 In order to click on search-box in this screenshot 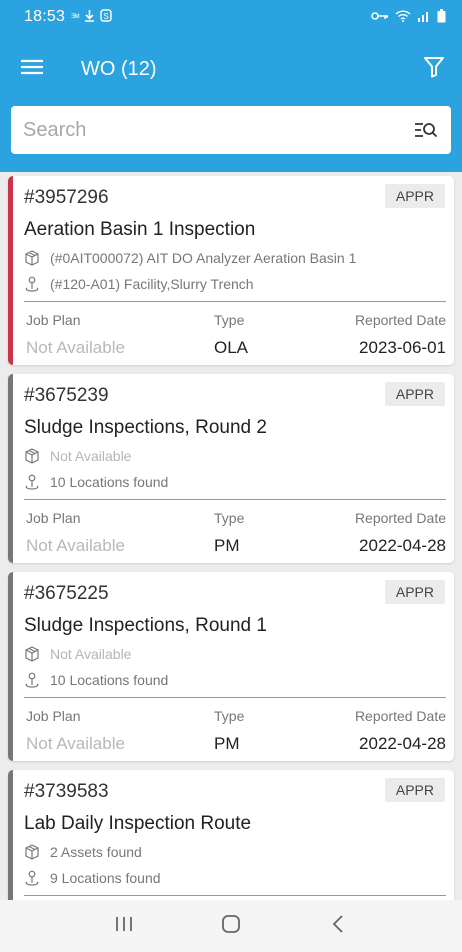, I will do `click(231, 130)`.